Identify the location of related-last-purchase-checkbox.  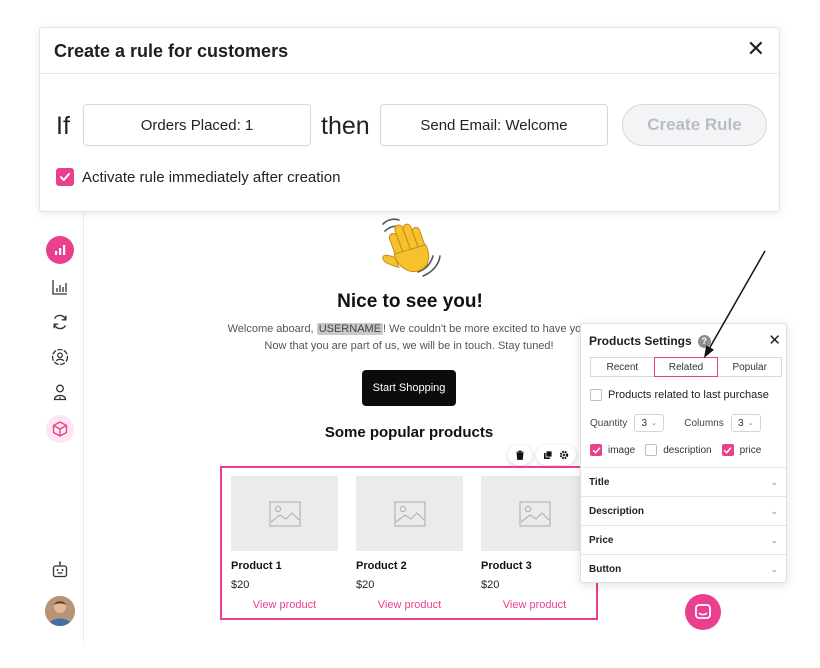
(596, 395).